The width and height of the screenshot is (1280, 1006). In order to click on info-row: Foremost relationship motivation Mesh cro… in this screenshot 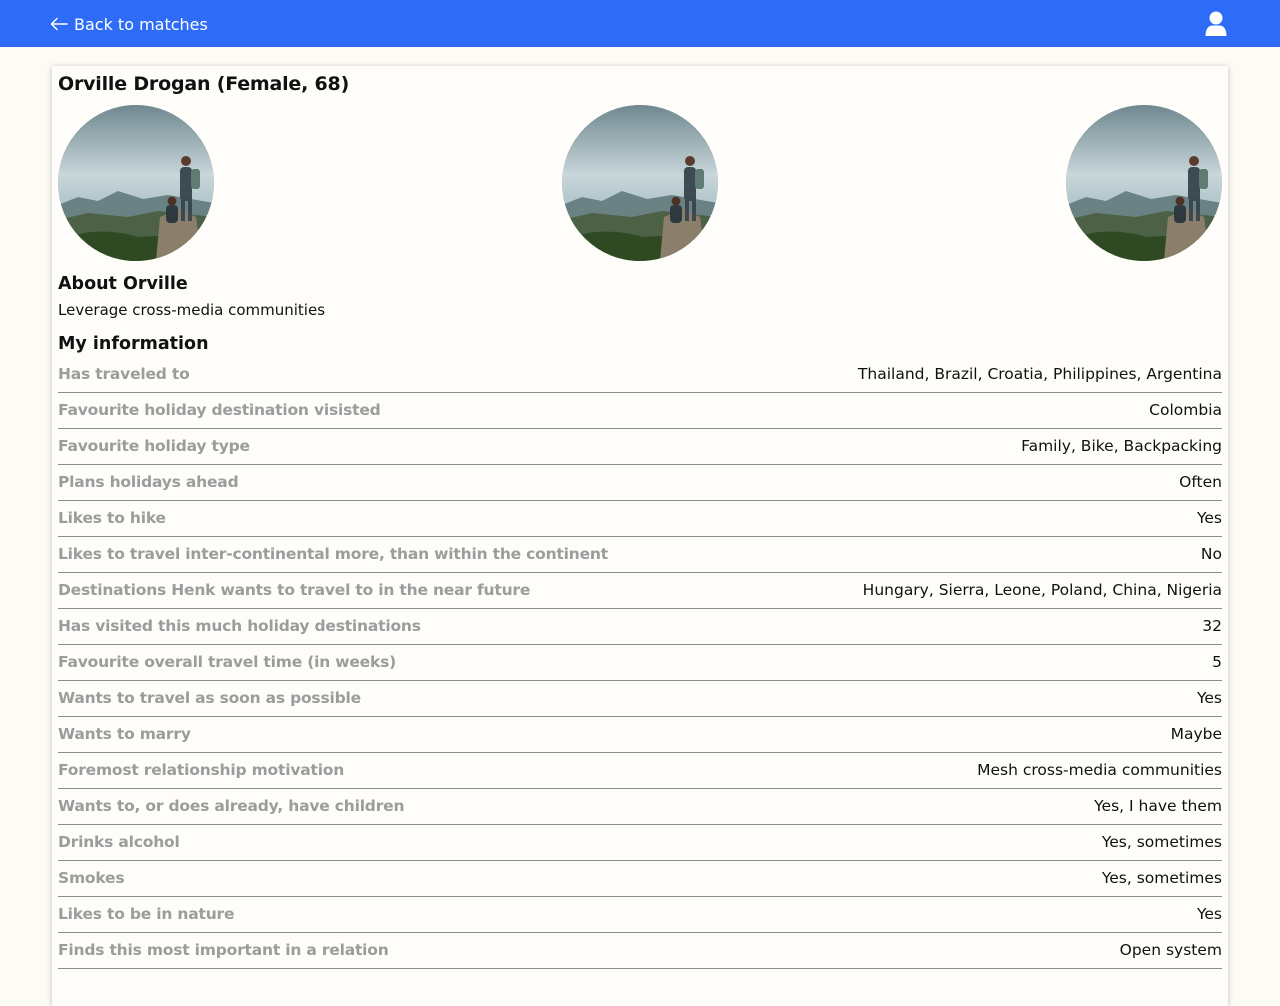, I will do `click(640, 771)`.